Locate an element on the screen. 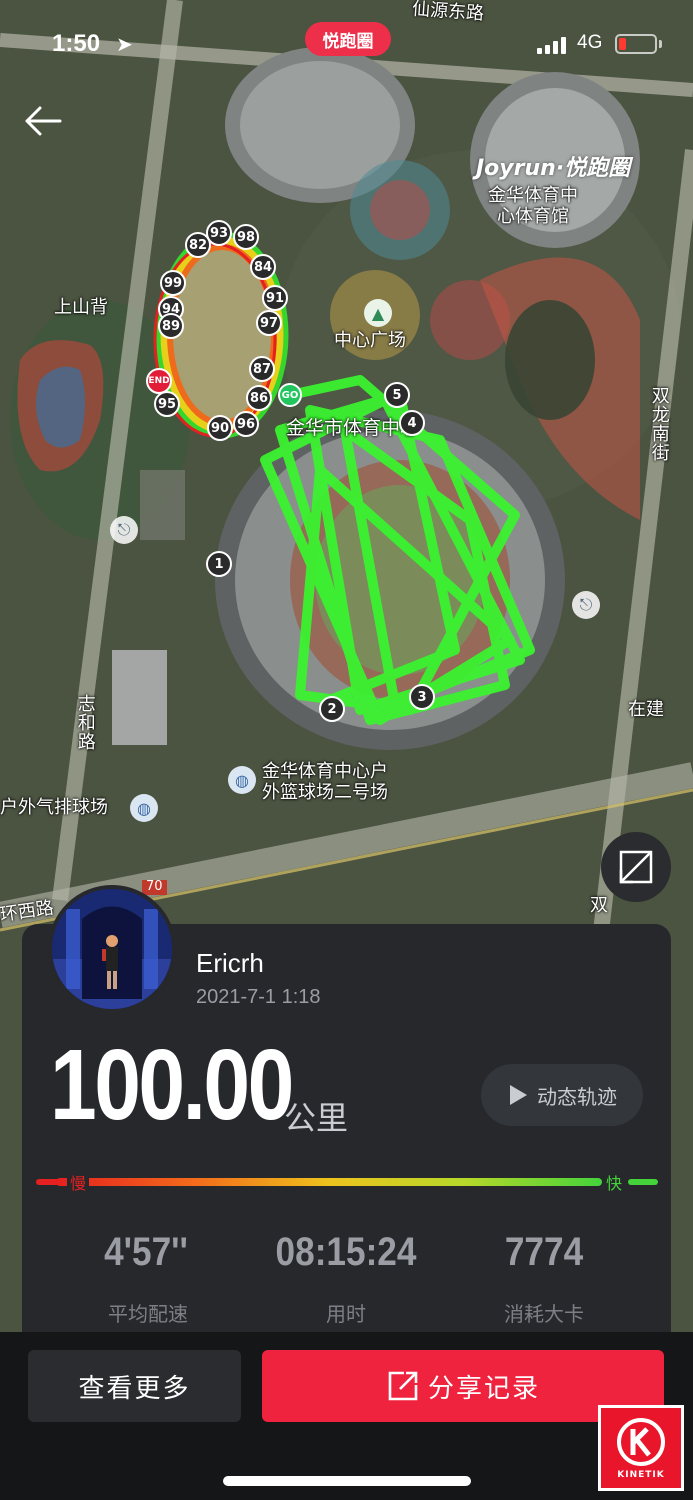 The image size is (693, 1500). arrow-left-icon is located at coordinates (43, 121).